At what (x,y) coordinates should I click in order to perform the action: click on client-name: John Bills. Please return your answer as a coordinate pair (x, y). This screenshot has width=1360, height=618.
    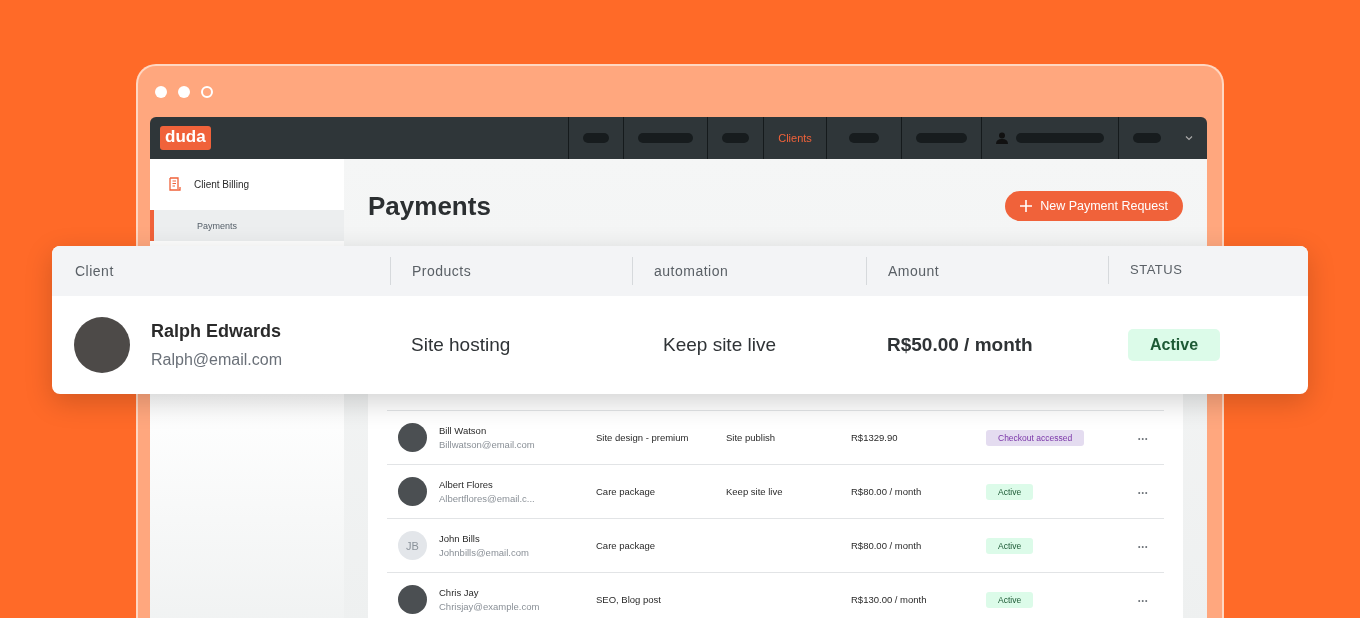
    Looking at the image, I should click on (460, 538).